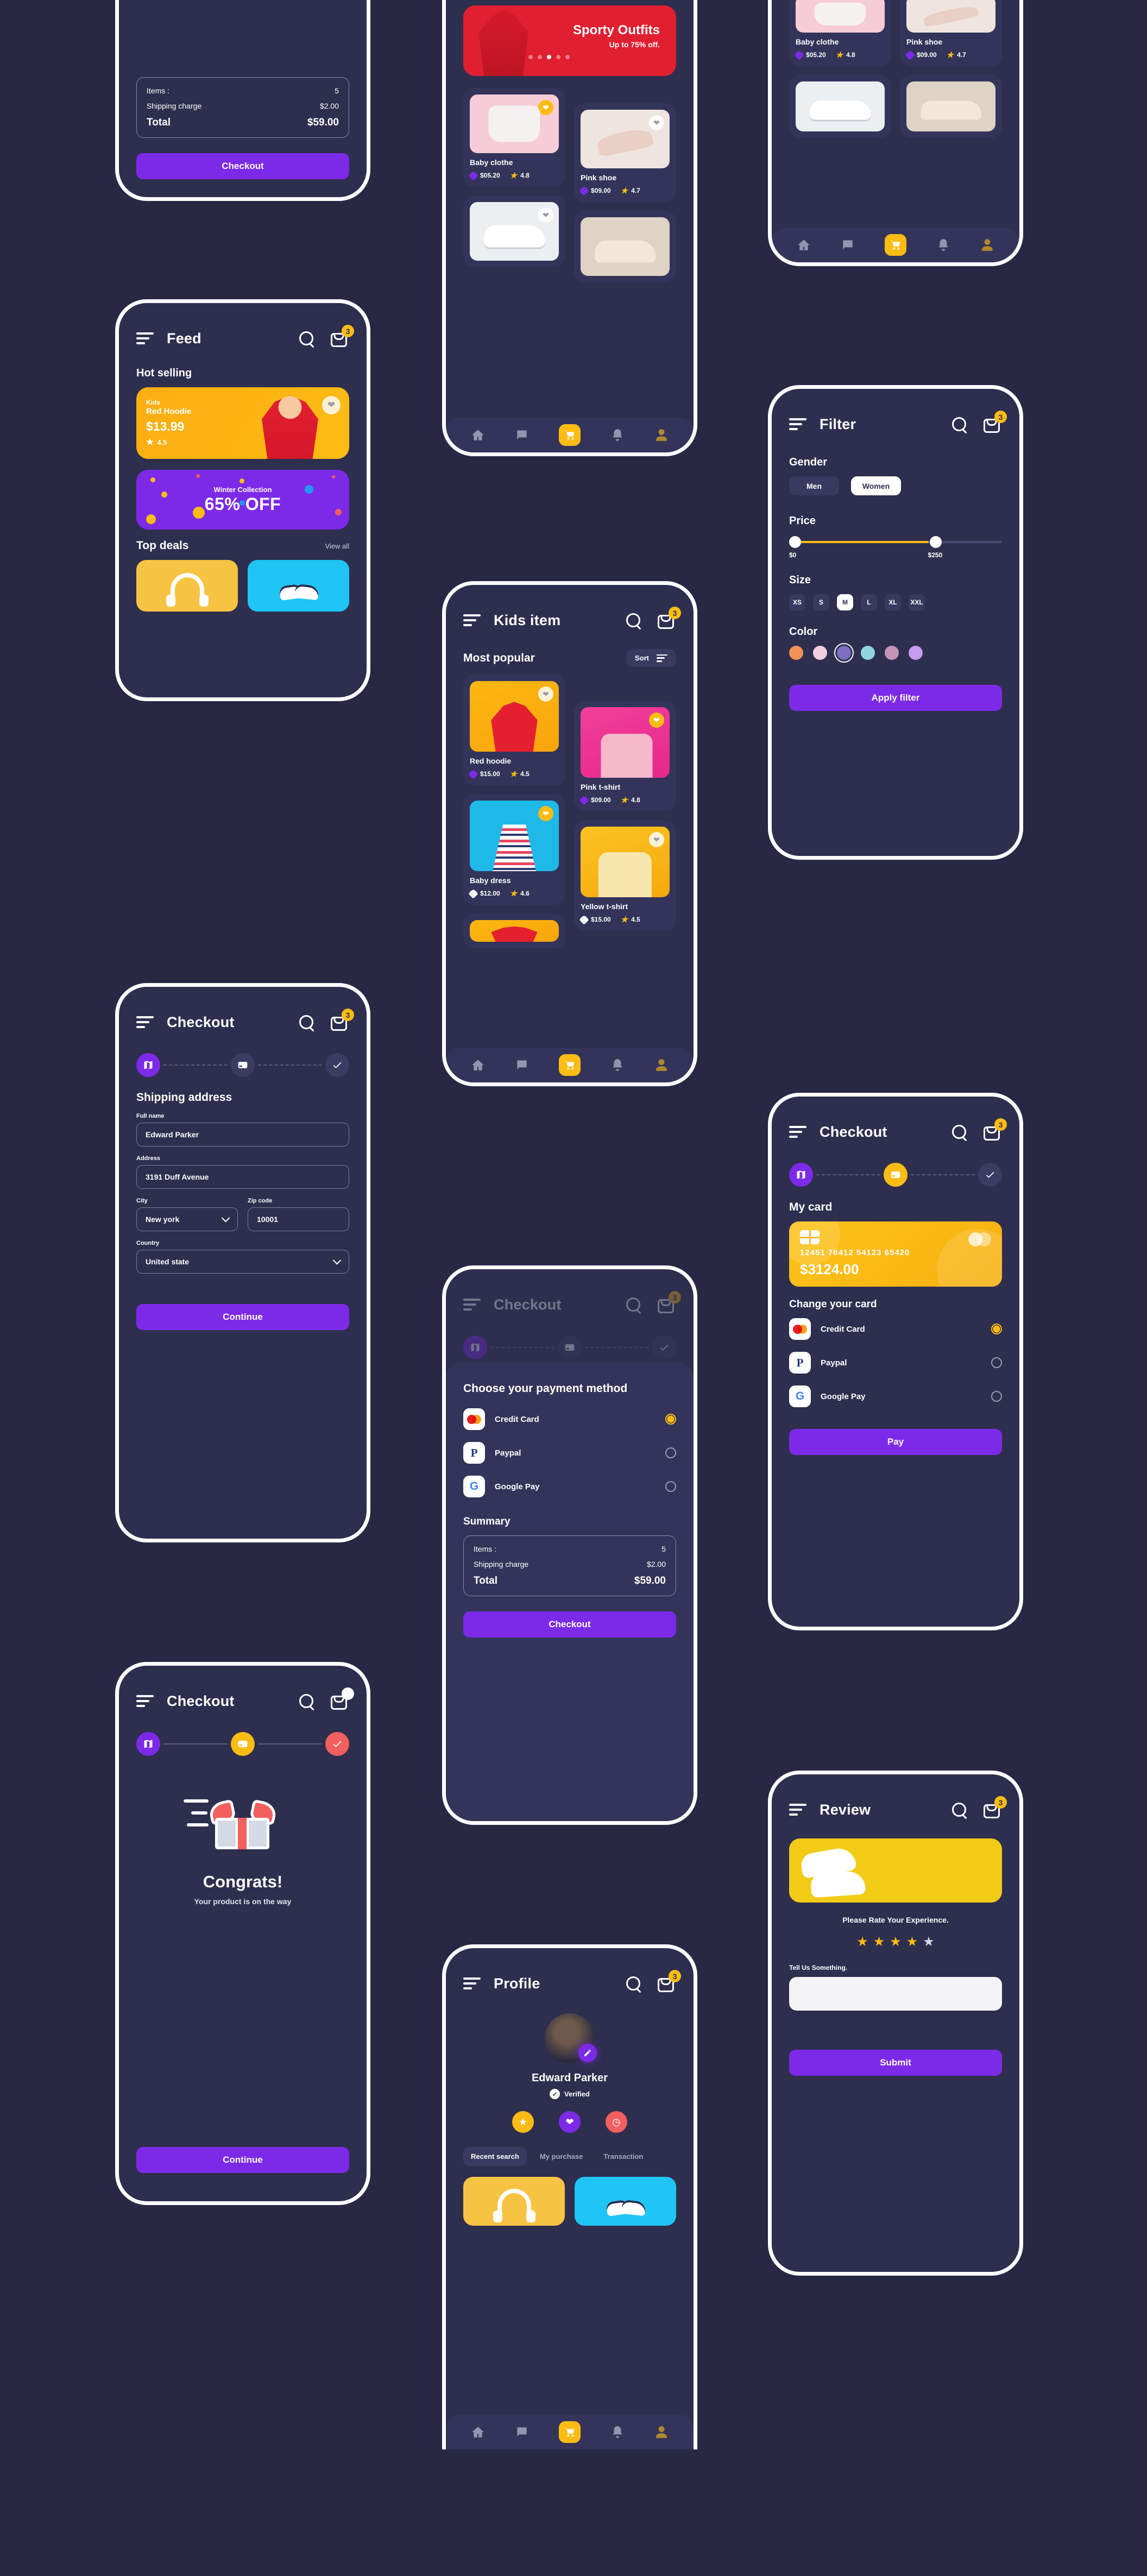 The height and width of the screenshot is (2576, 1147). I want to click on product-card: ❤, so click(514, 232).